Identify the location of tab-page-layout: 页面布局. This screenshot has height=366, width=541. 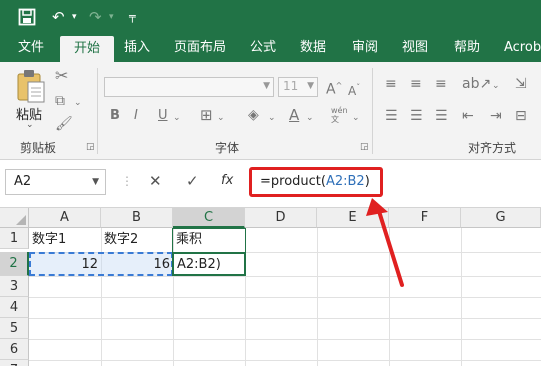
(200, 48).